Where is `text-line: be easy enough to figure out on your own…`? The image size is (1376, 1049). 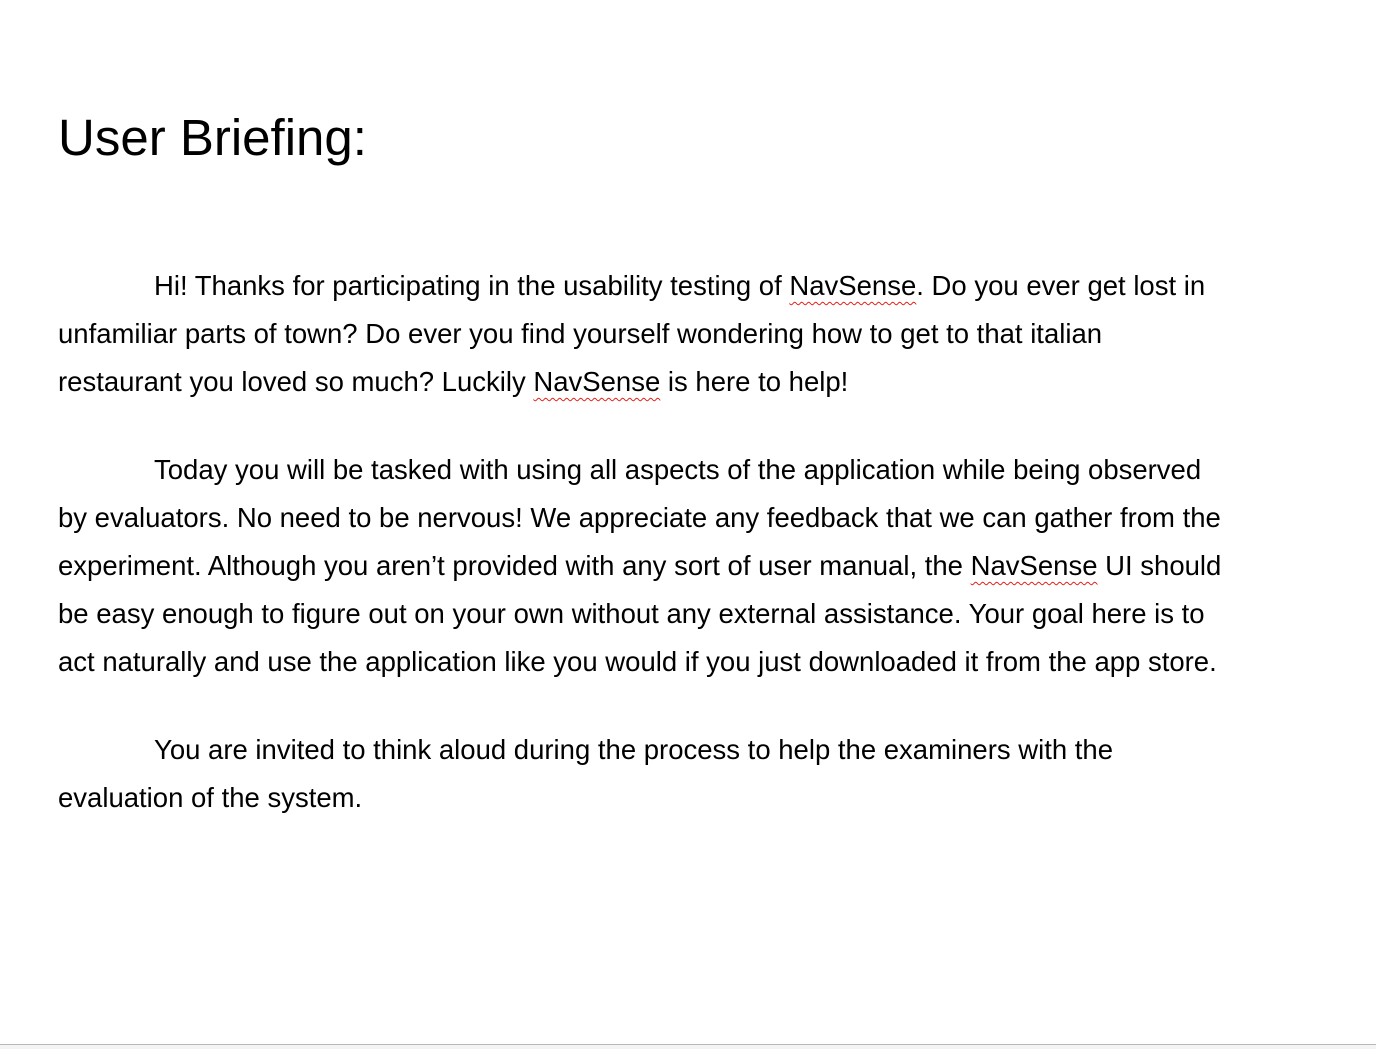
text-line: be easy enough to figure out on your own… is located at coordinates (631, 613).